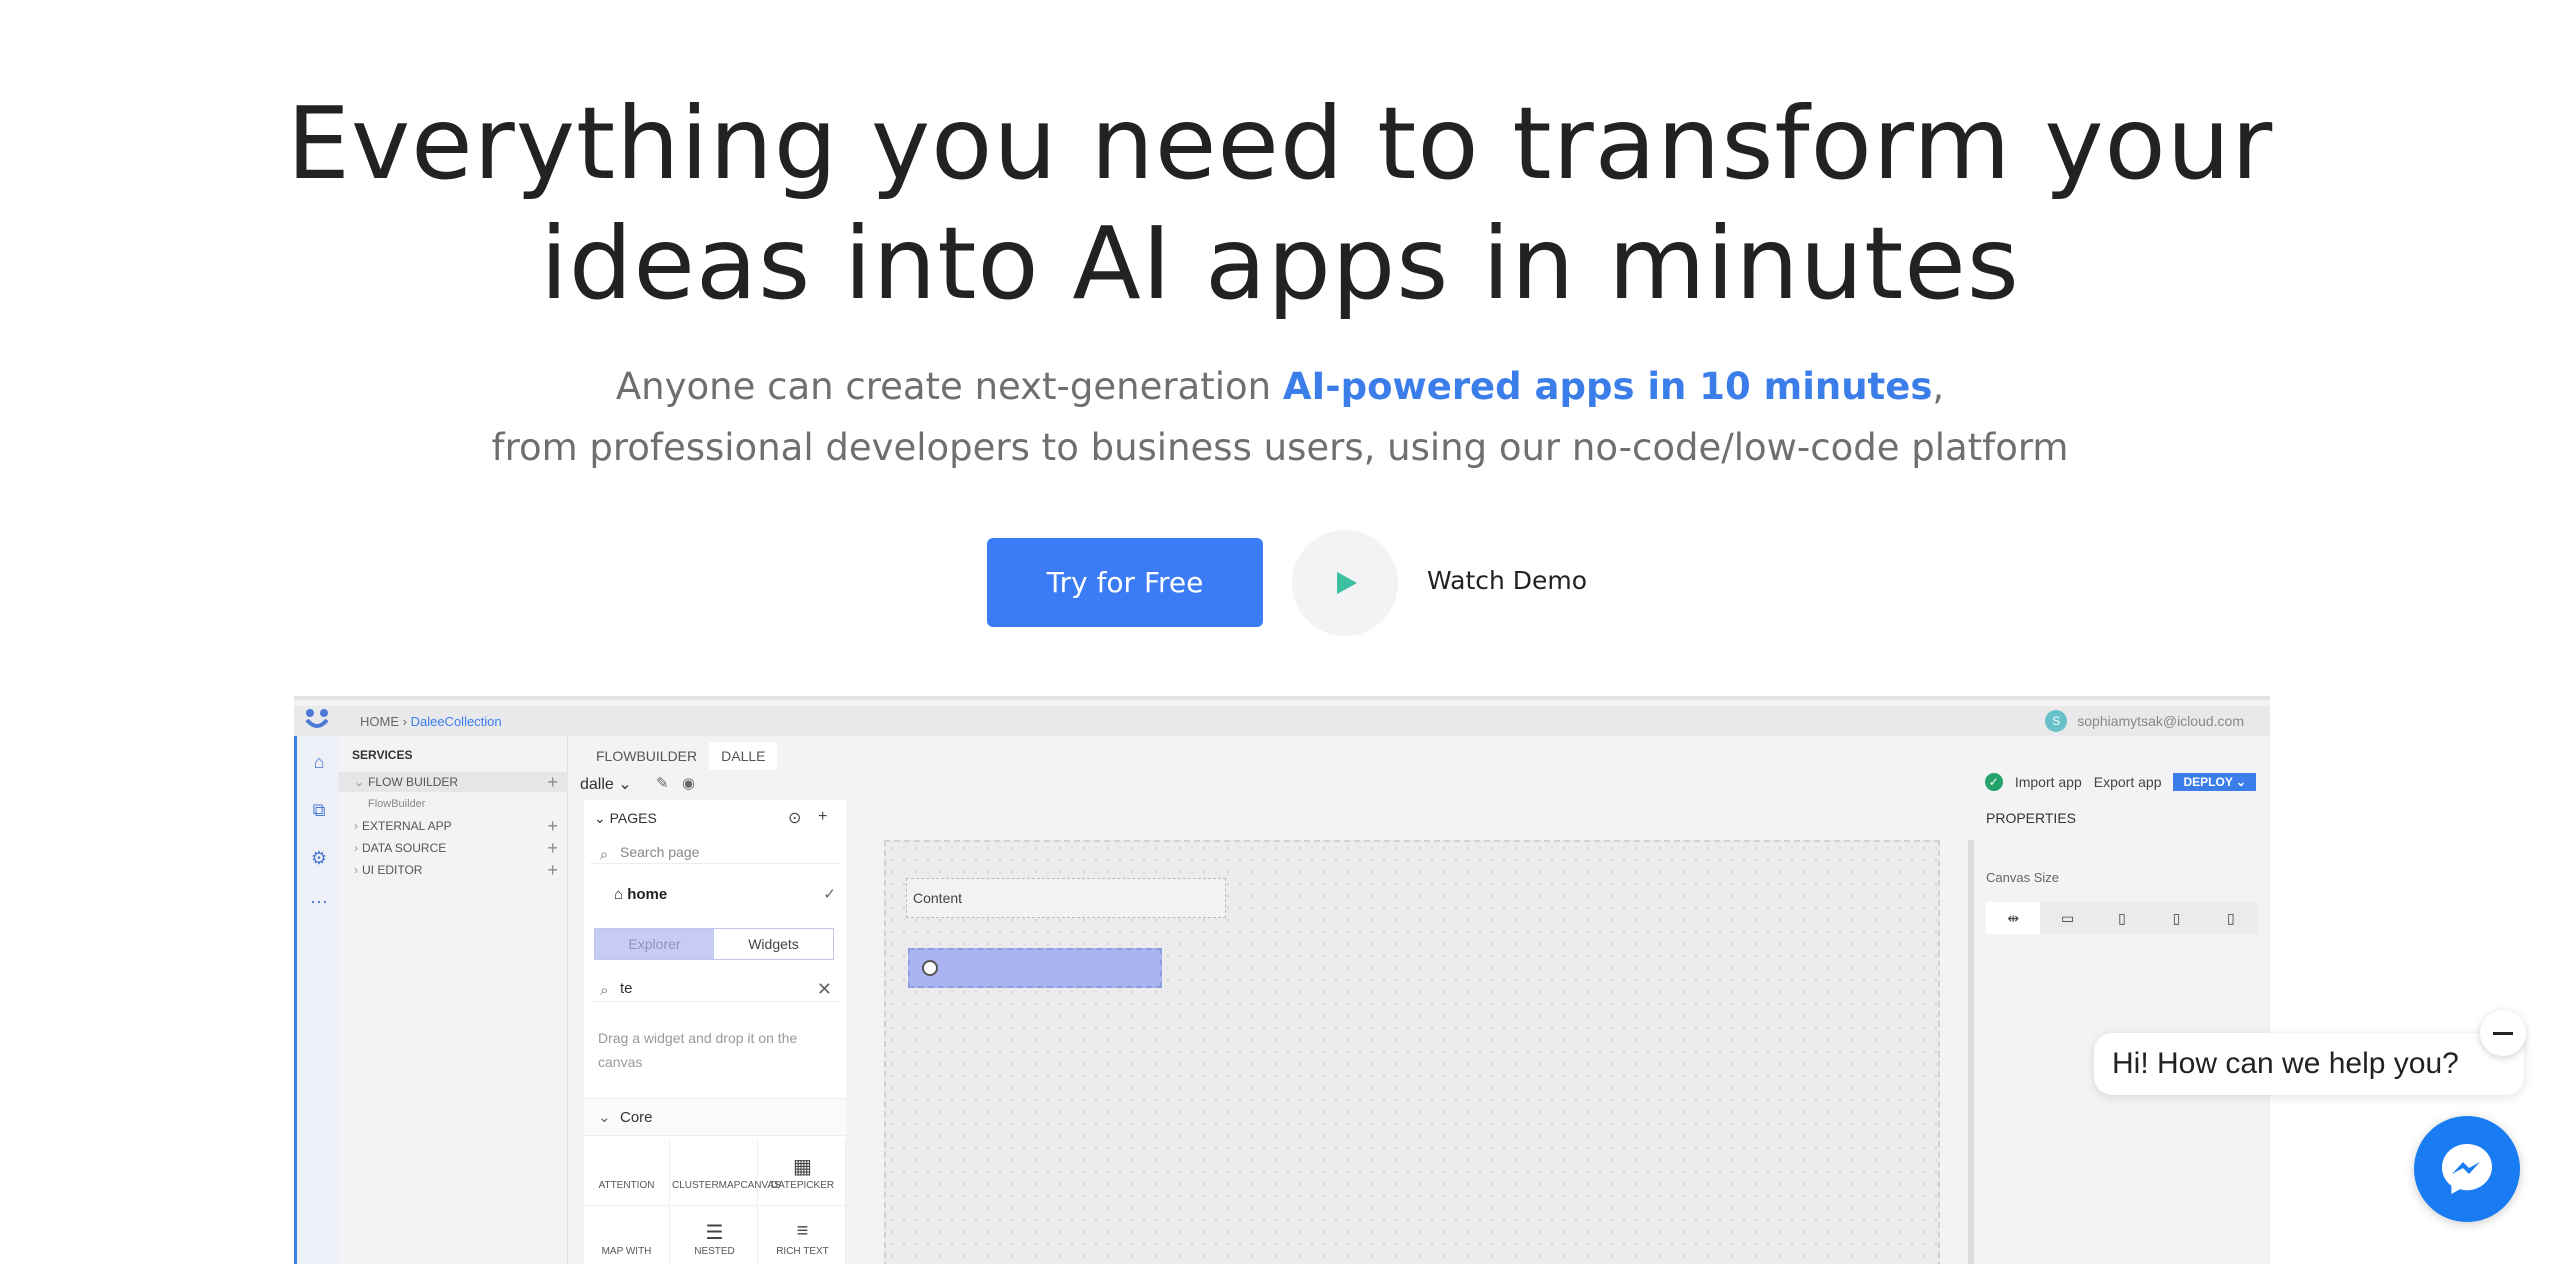  What do you see at coordinates (1971, 1052) in the screenshot?
I see `canvas-scrollbar` at bounding box center [1971, 1052].